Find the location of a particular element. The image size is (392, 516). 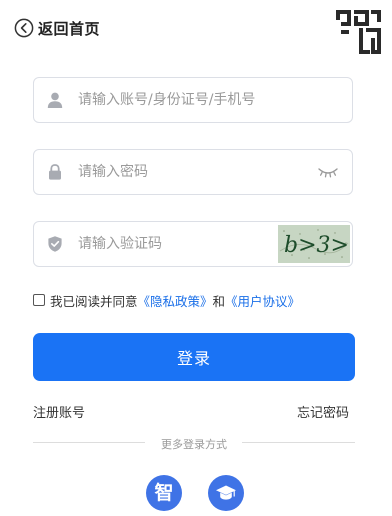

qr-code-icon is located at coordinates (359, 32).